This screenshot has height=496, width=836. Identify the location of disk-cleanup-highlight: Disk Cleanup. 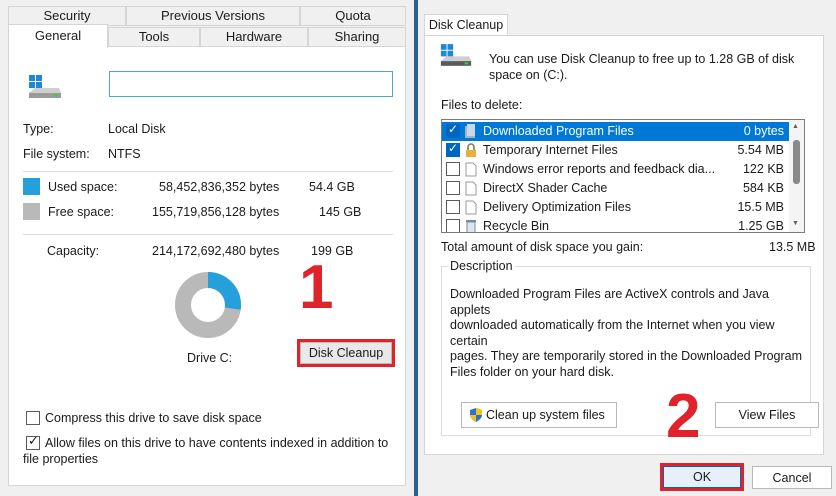
(346, 353).